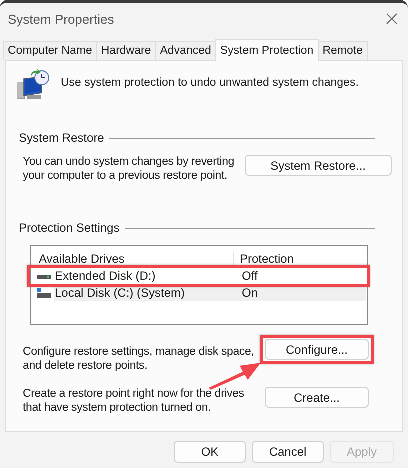  What do you see at coordinates (129, 169) in the screenshot?
I see `description-text: You can undo system changes by reverting your computer to a previous restore point.` at bounding box center [129, 169].